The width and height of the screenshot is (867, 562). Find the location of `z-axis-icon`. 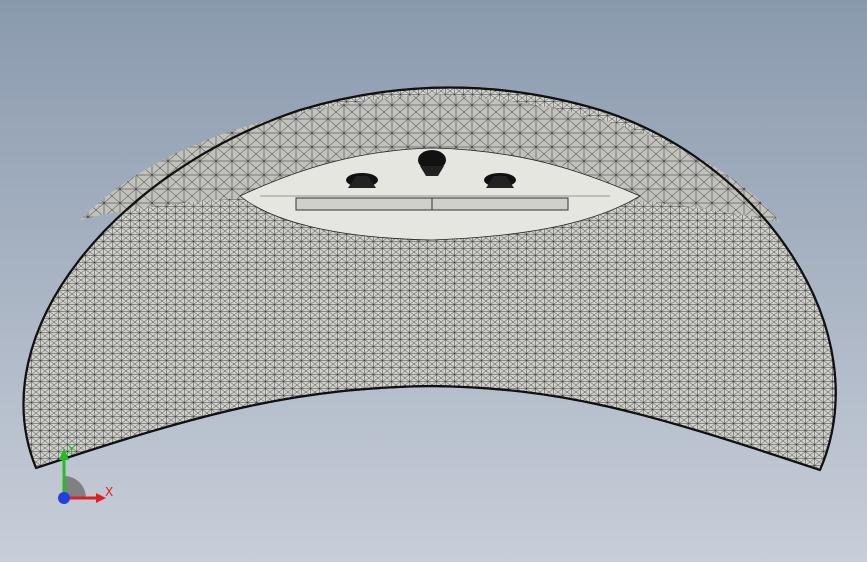

z-axis-icon is located at coordinates (64, 498).